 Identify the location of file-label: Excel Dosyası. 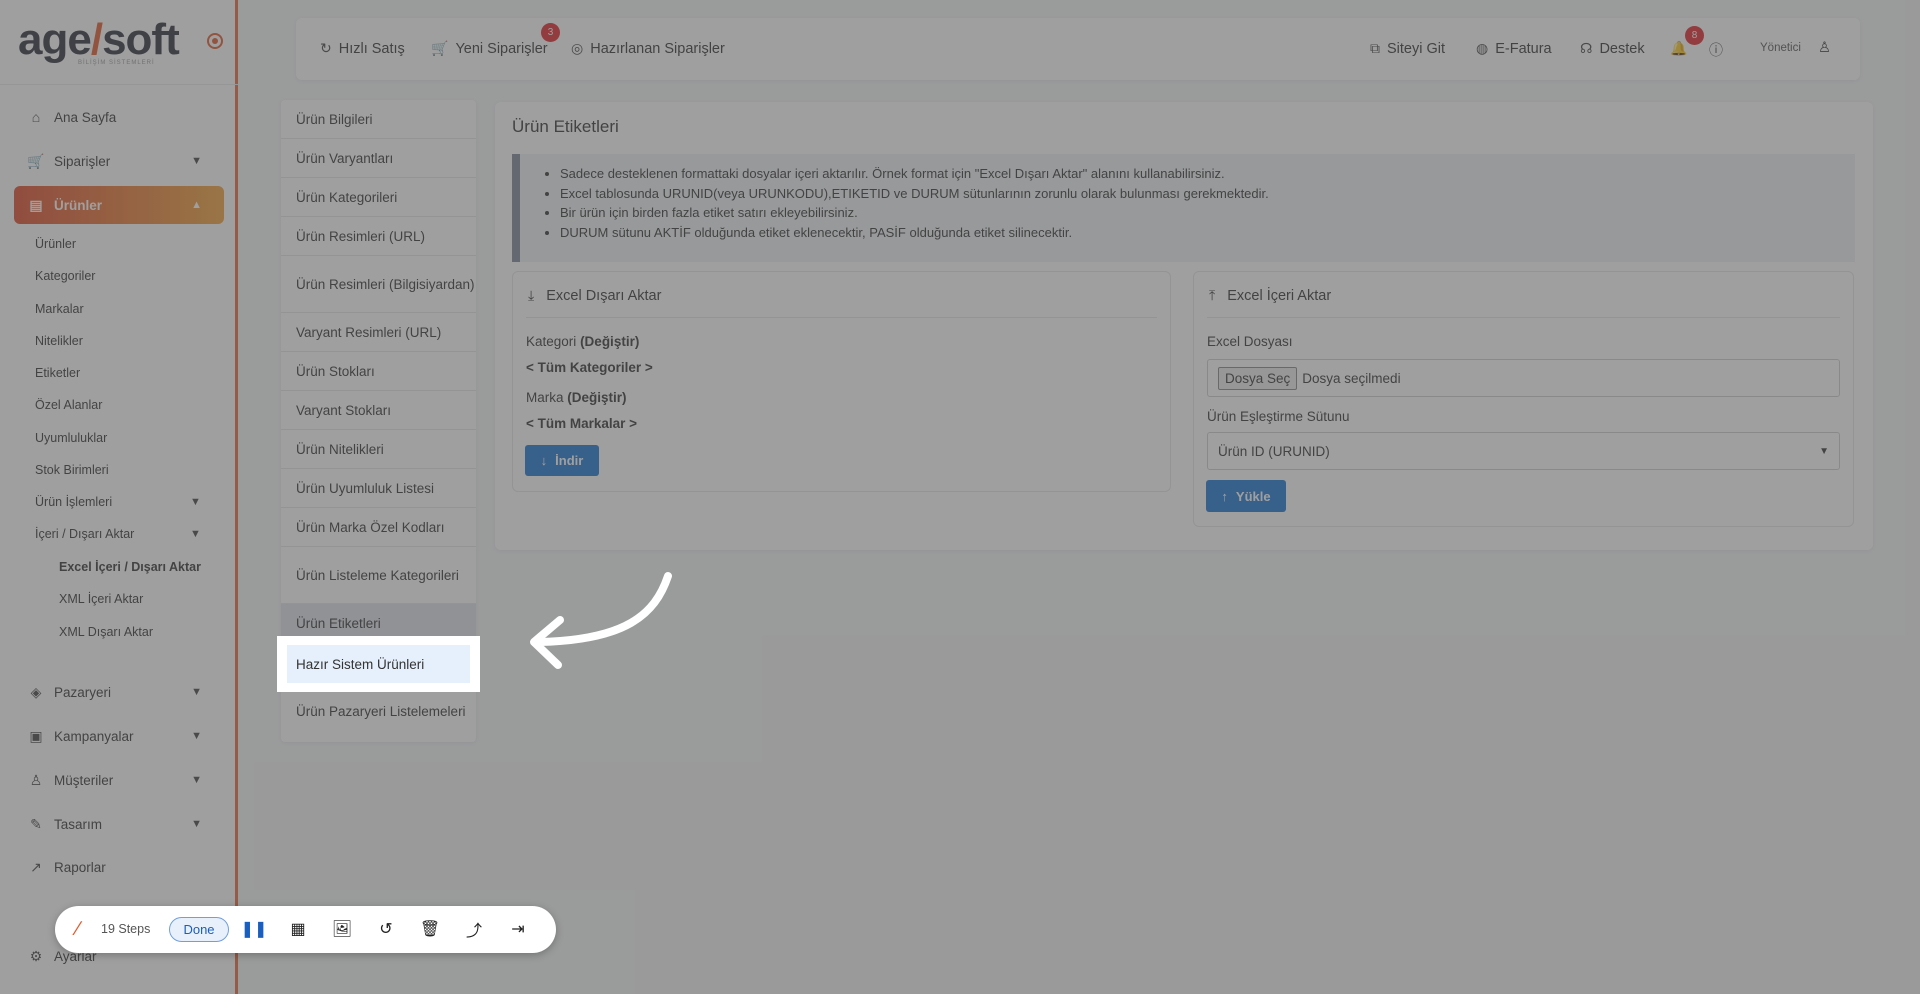
(1250, 341).